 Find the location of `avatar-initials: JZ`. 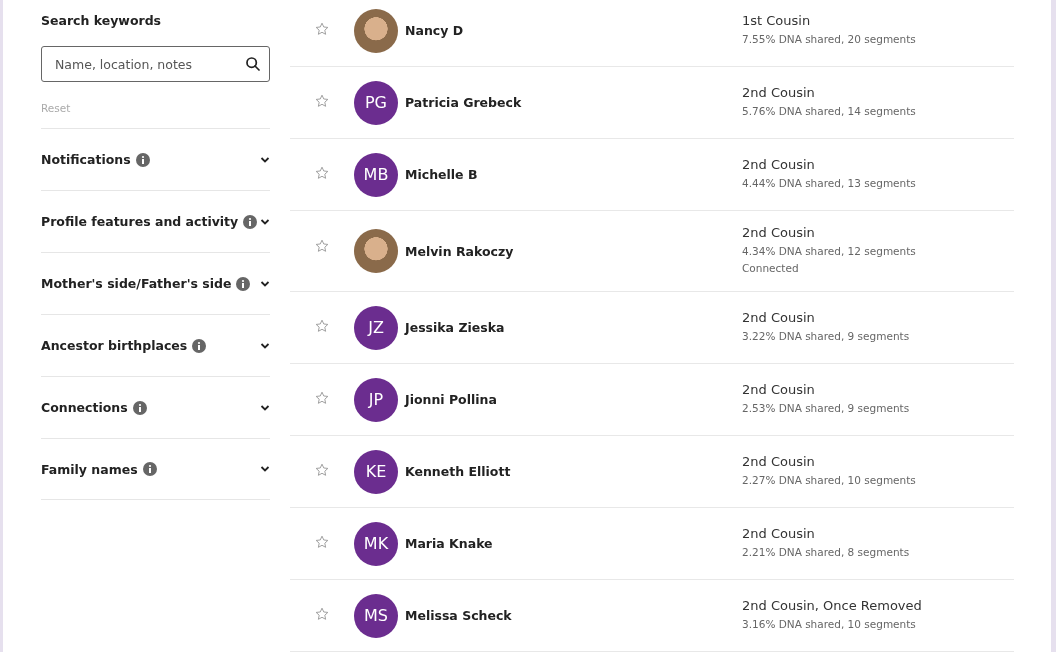

avatar-initials: JZ is located at coordinates (376, 327).